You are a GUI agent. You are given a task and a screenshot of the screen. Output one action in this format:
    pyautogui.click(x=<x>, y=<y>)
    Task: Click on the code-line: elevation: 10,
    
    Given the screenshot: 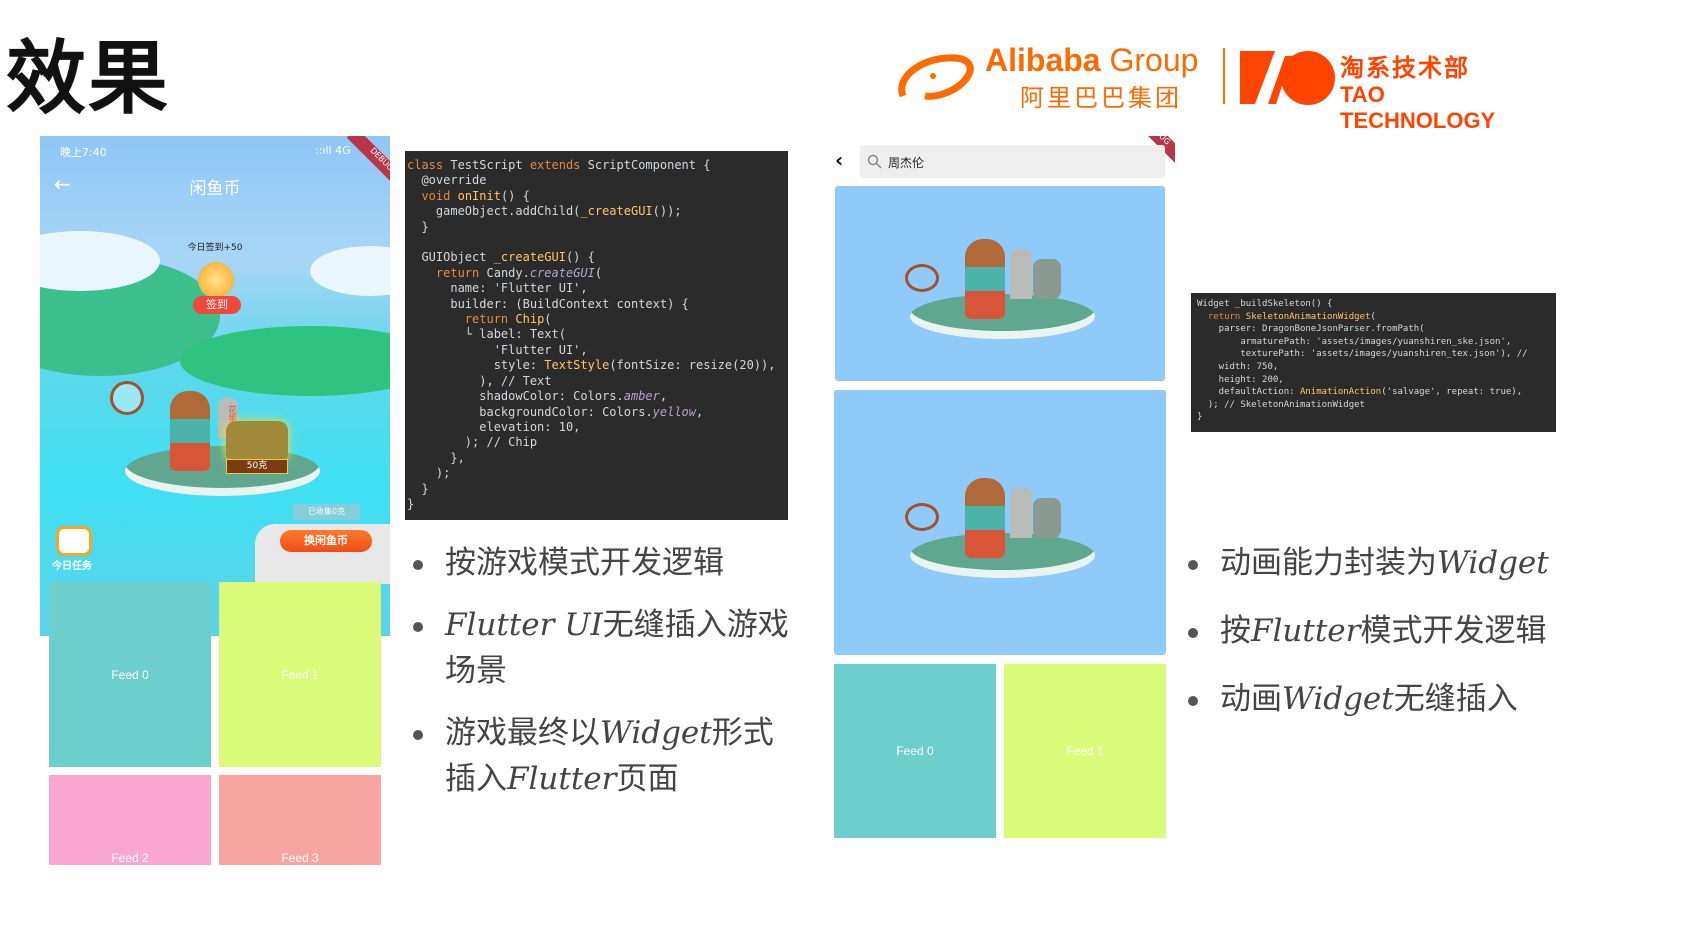 What is the action you would take?
    pyautogui.click(x=494, y=426)
    